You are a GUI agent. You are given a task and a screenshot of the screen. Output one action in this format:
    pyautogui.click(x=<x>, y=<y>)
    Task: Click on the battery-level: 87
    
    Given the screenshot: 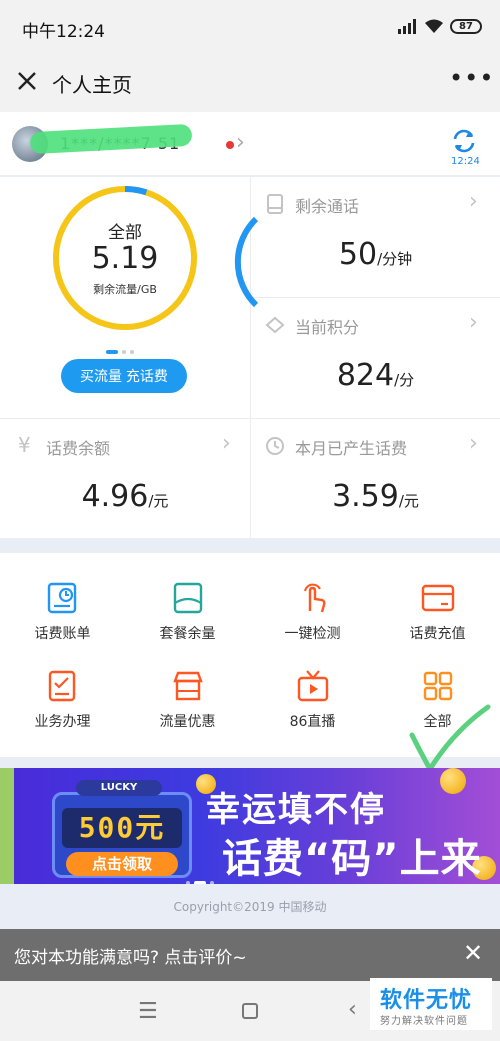 What is the action you would take?
    pyautogui.click(x=466, y=26)
    